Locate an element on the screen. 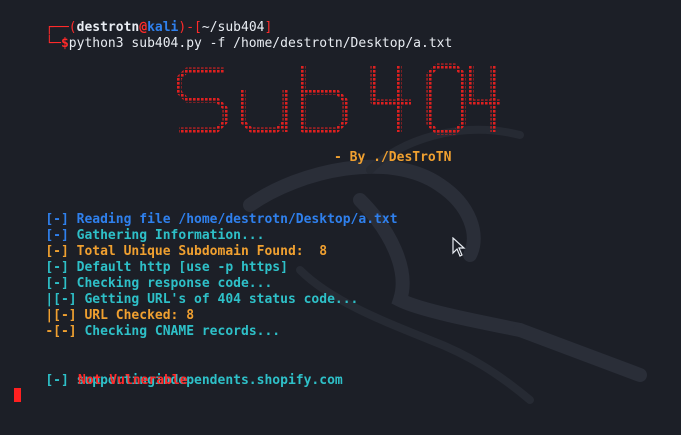  result-prefix: [-] is located at coordinates (57, 380).